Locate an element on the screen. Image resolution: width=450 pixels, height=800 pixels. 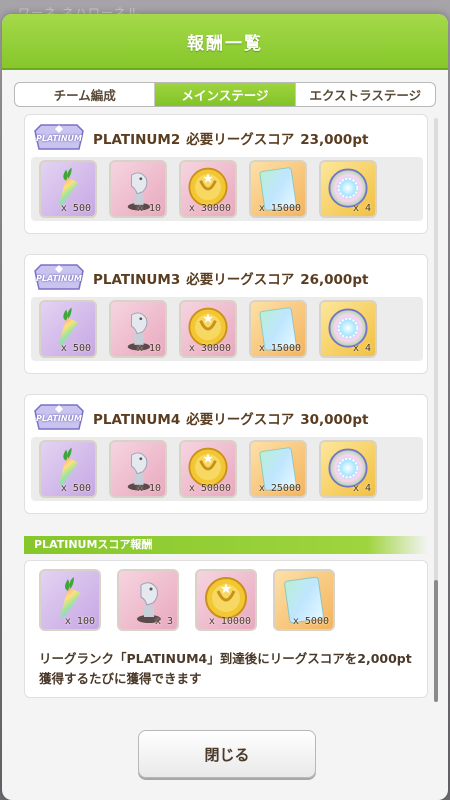
tab-bar: チーム編成 メインステージ エクストラステージ is located at coordinates (225, 94).